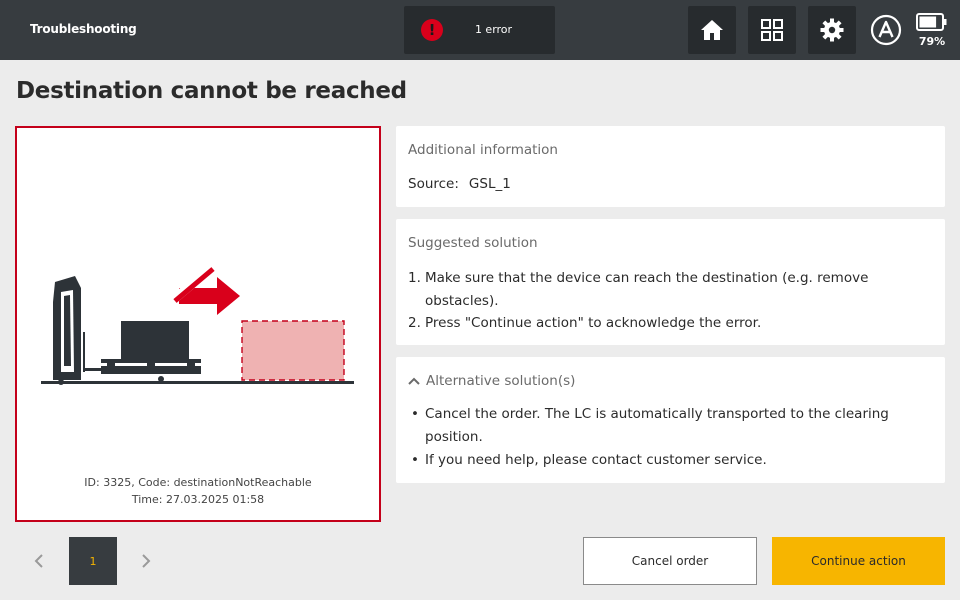 This screenshot has width=960, height=600. What do you see at coordinates (473, 243) in the screenshot?
I see `suggested-solution-title: Suggested solution` at bounding box center [473, 243].